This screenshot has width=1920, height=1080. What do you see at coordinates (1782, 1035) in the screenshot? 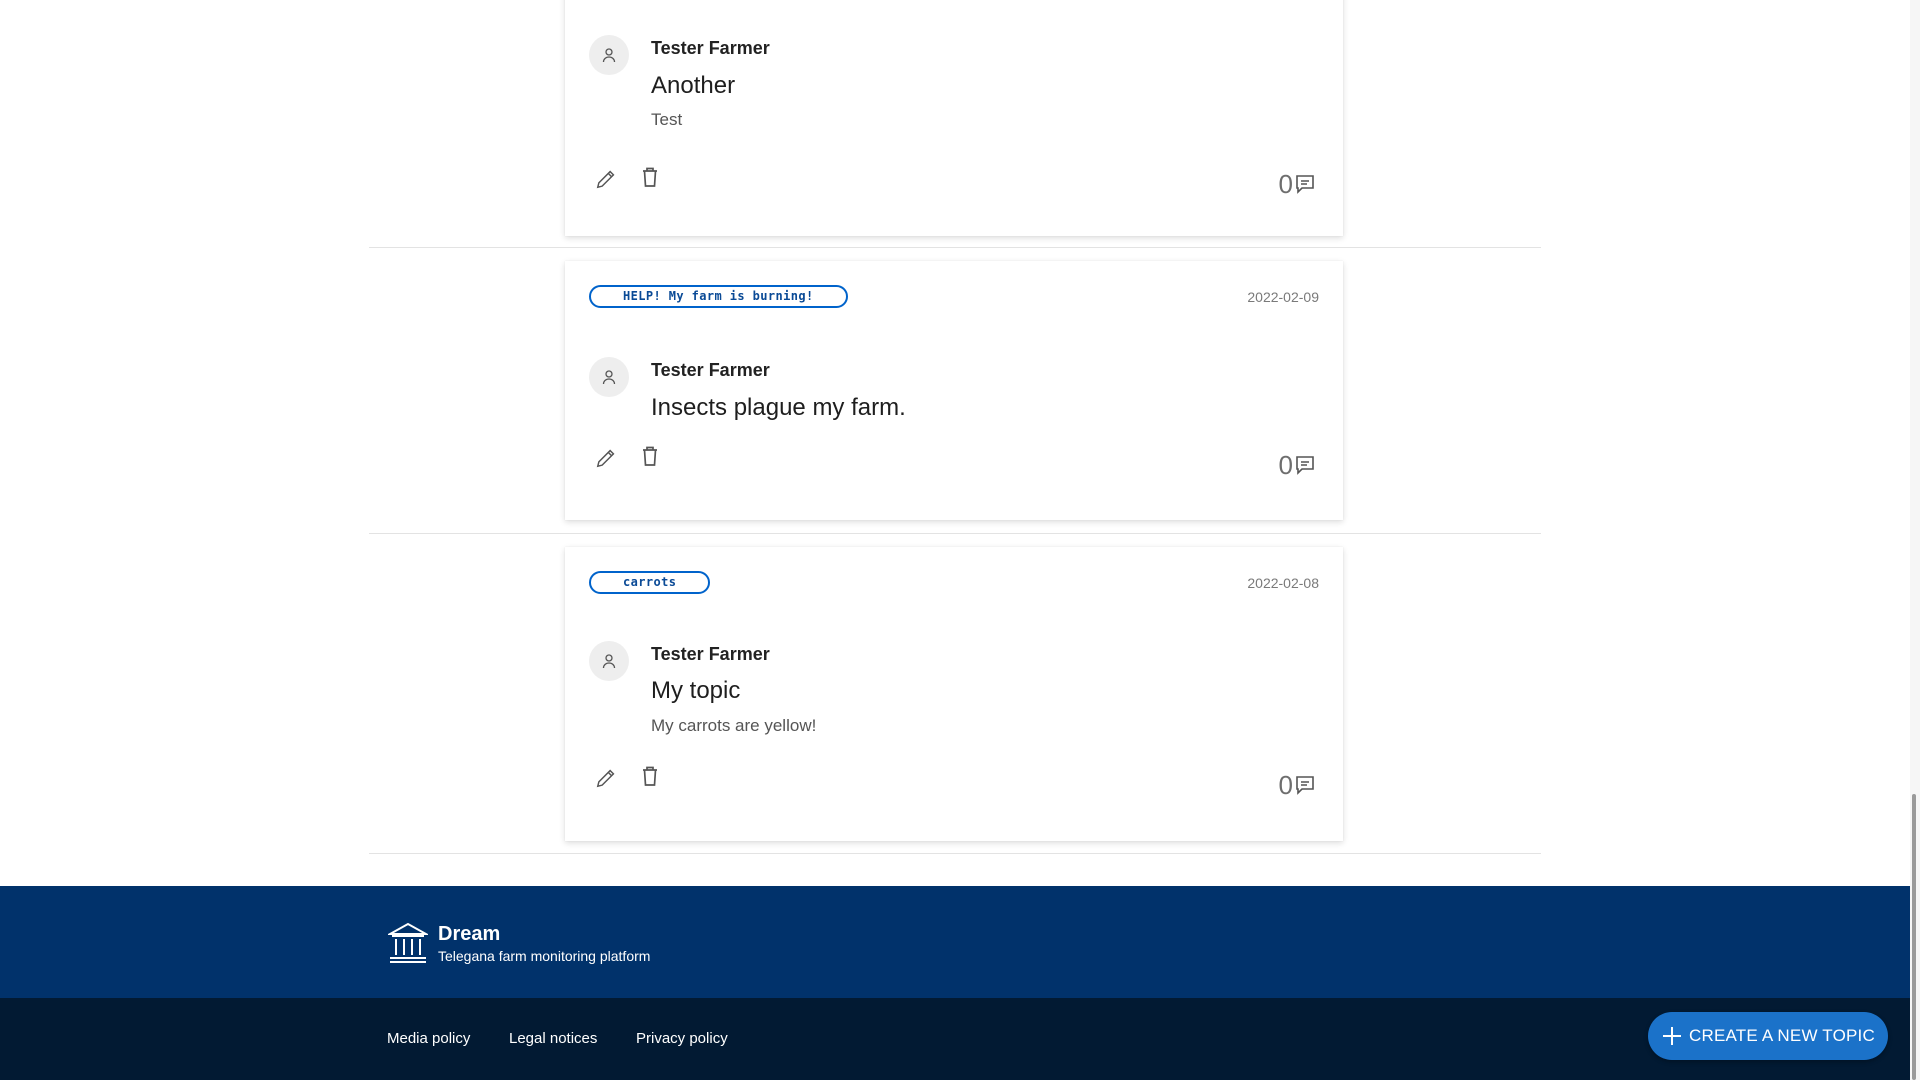
I see `create-topic-label: CREATE A NEW TOPIC` at bounding box center [1782, 1035].